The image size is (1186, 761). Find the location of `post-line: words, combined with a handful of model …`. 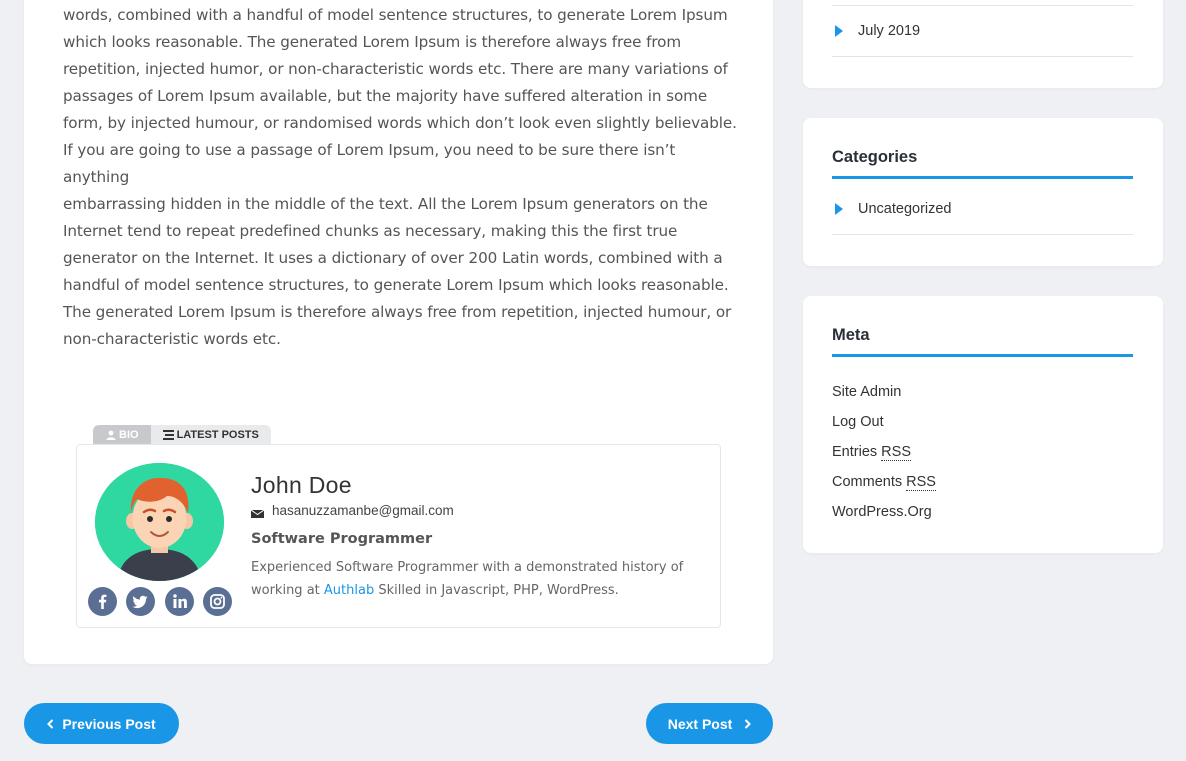

post-line: words, combined with a handful of model … is located at coordinates (395, 15).